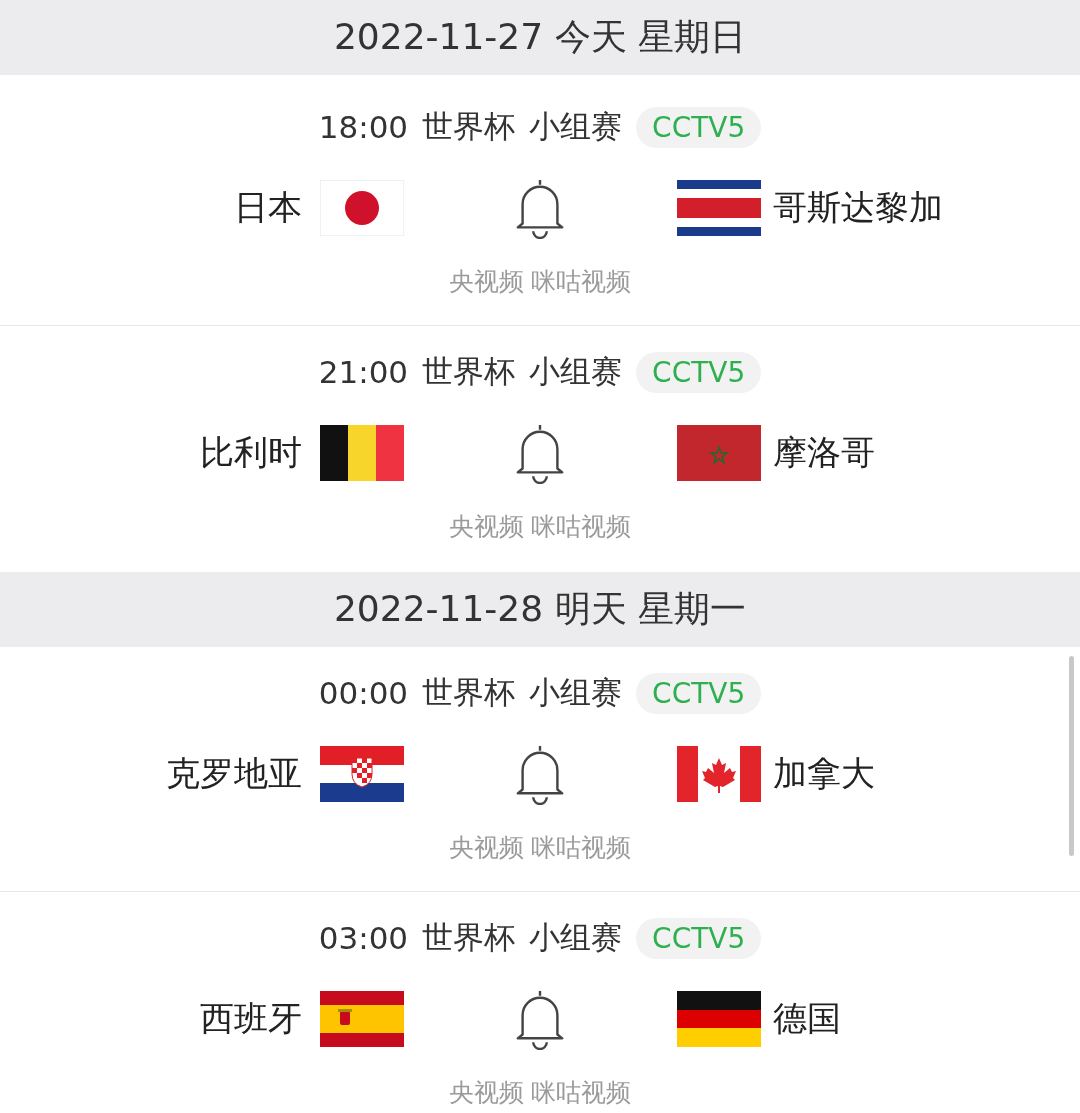 This screenshot has height=1113, width=1080. Describe the element at coordinates (363, 693) in the screenshot. I see `match-time: 00:00` at that location.